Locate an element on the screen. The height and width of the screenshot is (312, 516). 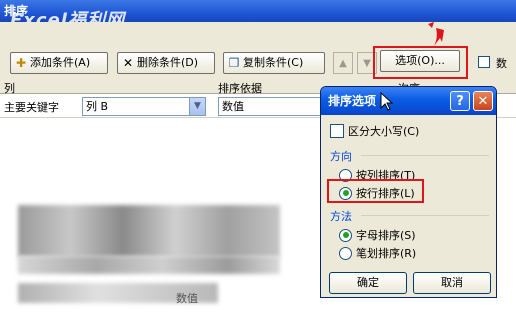
stroke-sort-label: 笔划排序(R) is located at coordinates (386, 253).